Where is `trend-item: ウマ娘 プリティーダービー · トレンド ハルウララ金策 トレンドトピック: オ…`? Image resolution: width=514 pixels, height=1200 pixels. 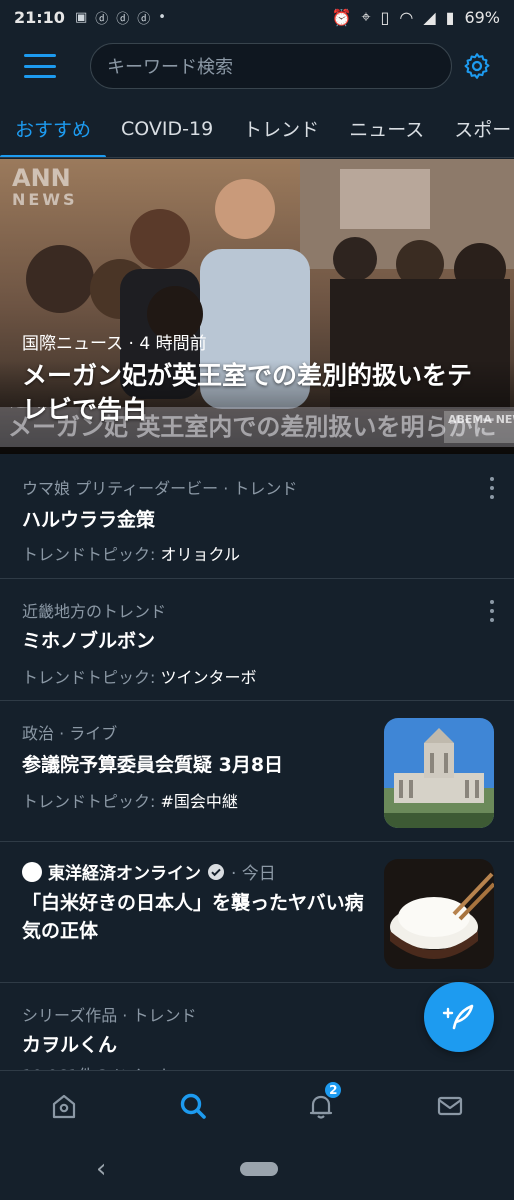 trend-item: ウマ娘 プリティーダービー · トレンド ハルウララ金策 トレンドトピック: オ… is located at coordinates (257, 518).